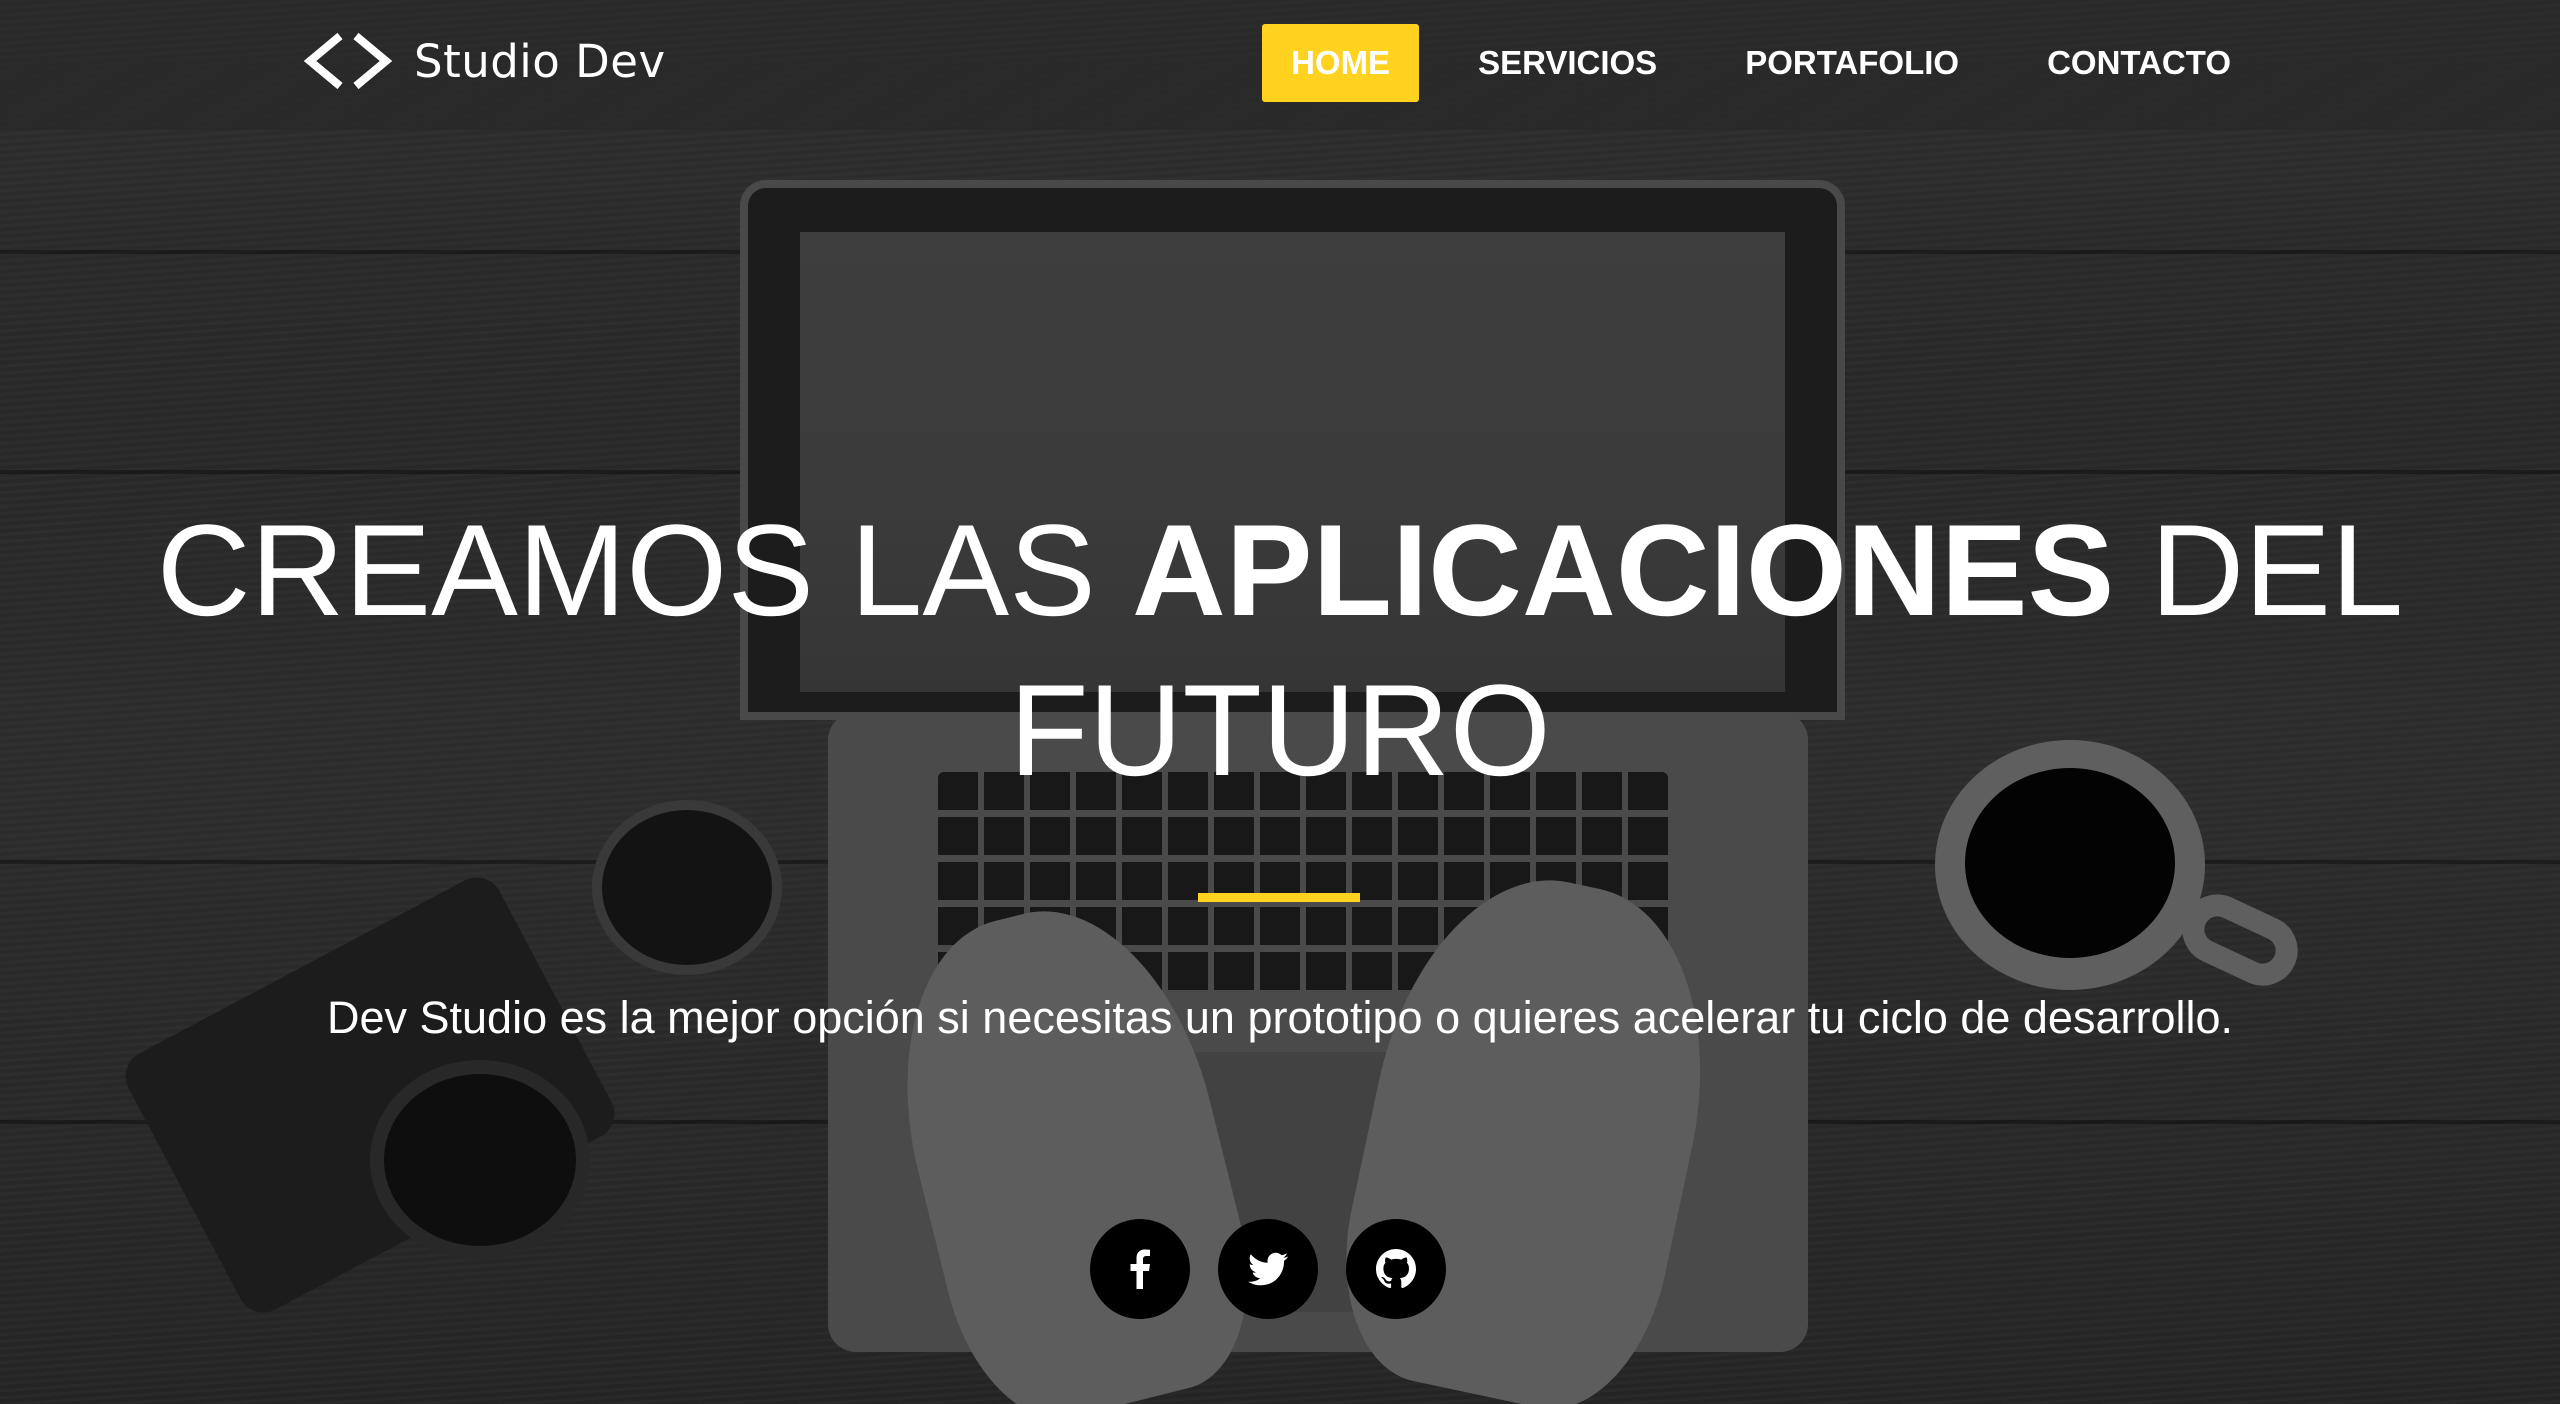  Describe the element at coordinates (644, 570) in the screenshot. I see `hero-title-part1: CREAMOS LAS` at that location.